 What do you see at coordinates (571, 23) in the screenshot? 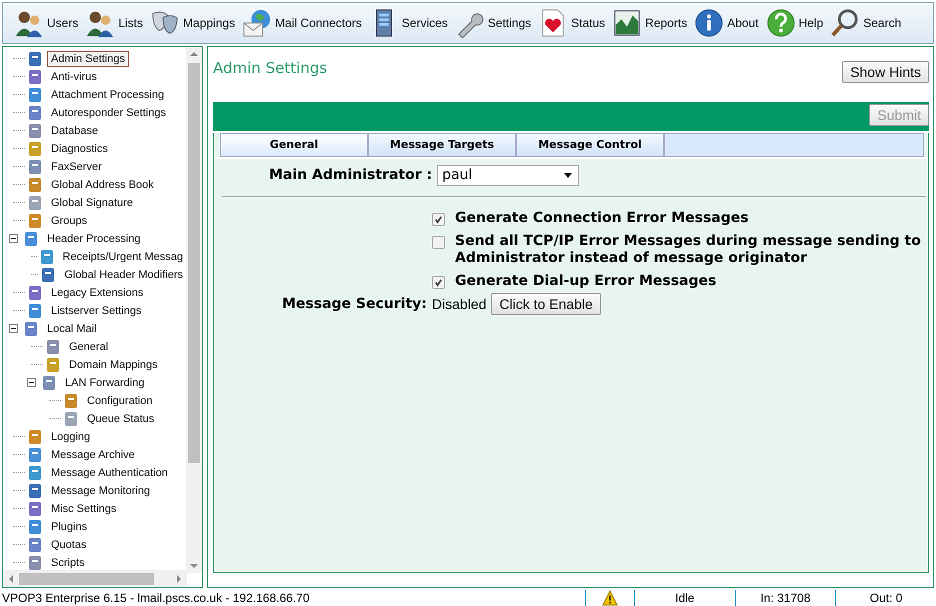
I see `toolbar-button: Status` at bounding box center [571, 23].